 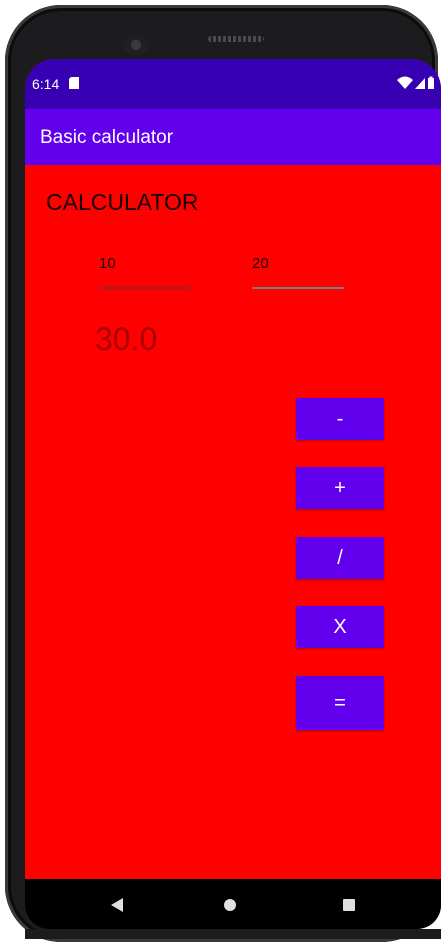 What do you see at coordinates (340, 419) in the screenshot?
I see `subtract-button: -` at bounding box center [340, 419].